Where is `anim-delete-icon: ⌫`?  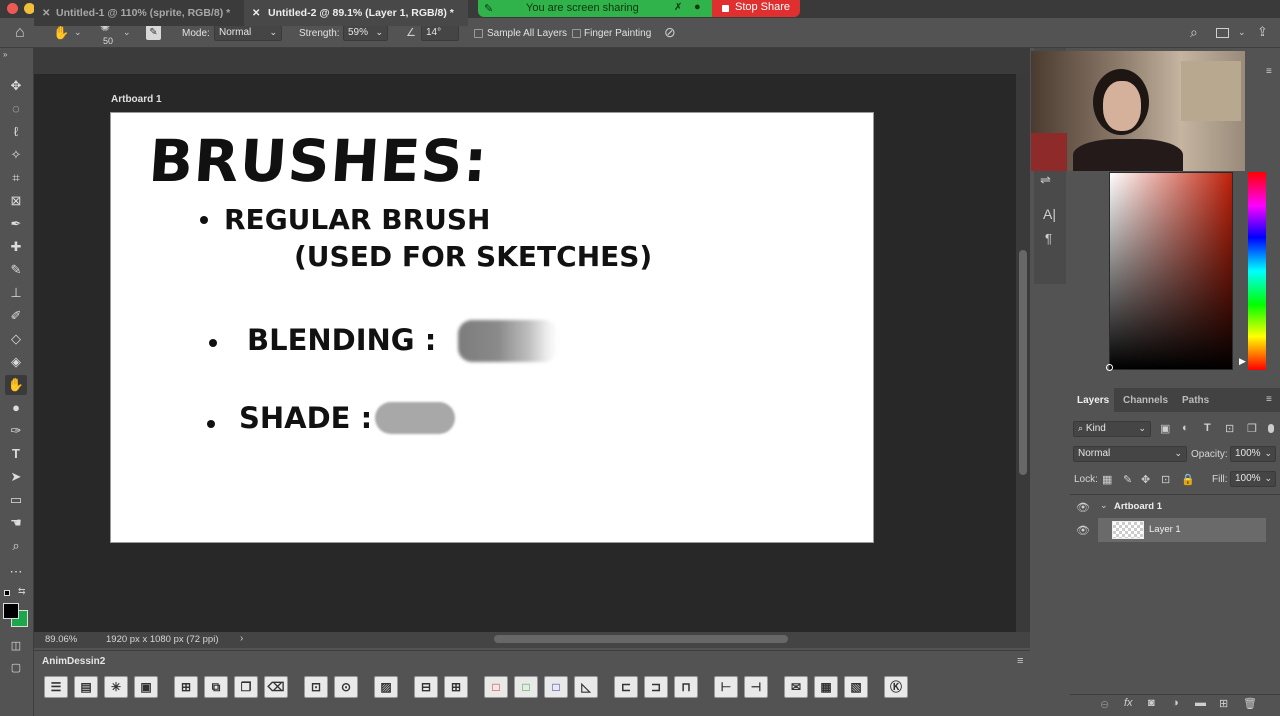
anim-delete-icon: ⌫ is located at coordinates (276, 687).